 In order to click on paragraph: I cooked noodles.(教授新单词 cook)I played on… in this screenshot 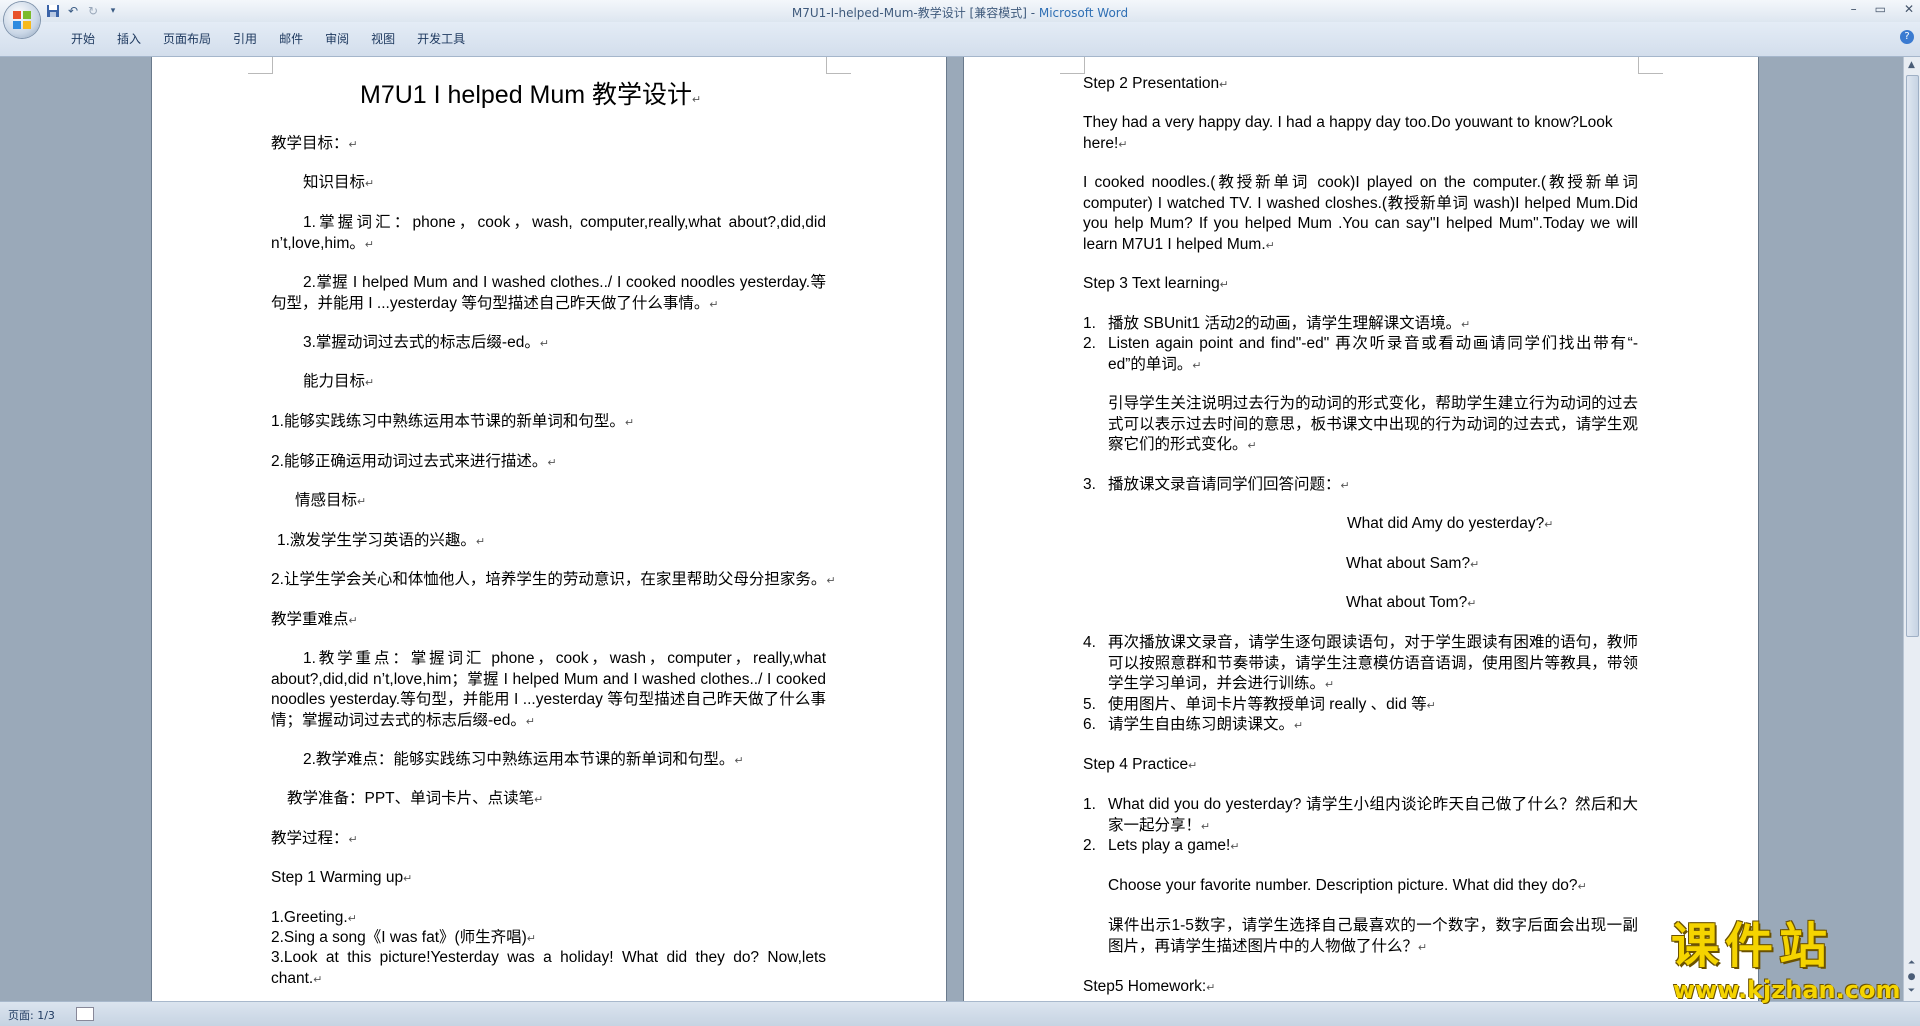, I will do `click(1360, 213)`.